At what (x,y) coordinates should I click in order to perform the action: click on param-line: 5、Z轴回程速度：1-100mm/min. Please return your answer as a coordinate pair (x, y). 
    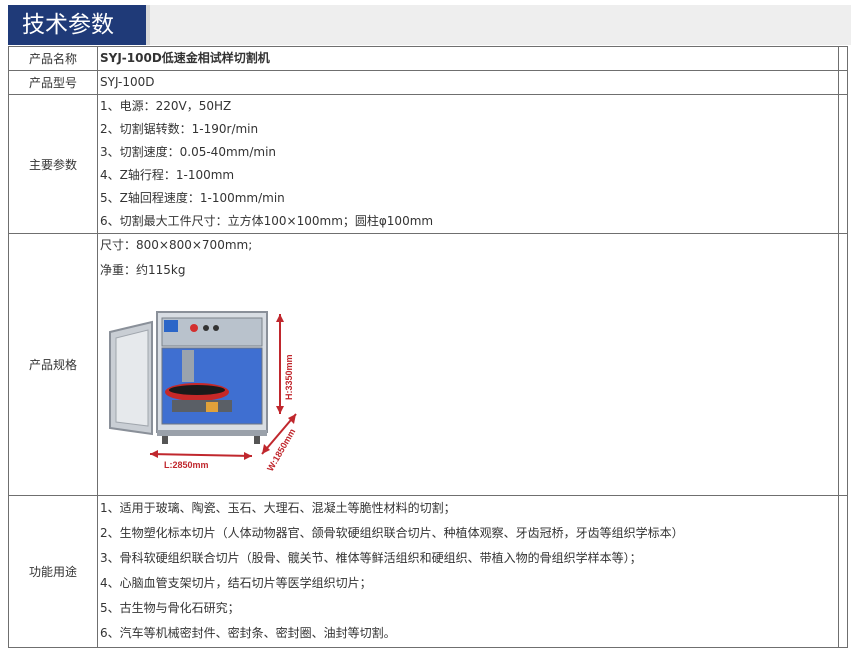
    Looking at the image, I should click on (192, 198).